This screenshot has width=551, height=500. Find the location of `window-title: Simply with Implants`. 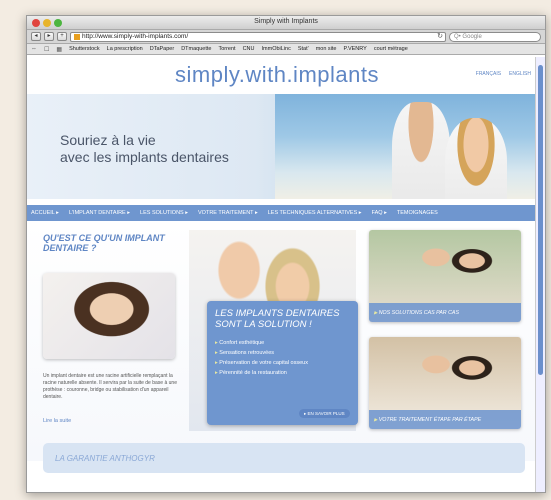

window-title: Simply with Implants is located at coordinates (286, 21).